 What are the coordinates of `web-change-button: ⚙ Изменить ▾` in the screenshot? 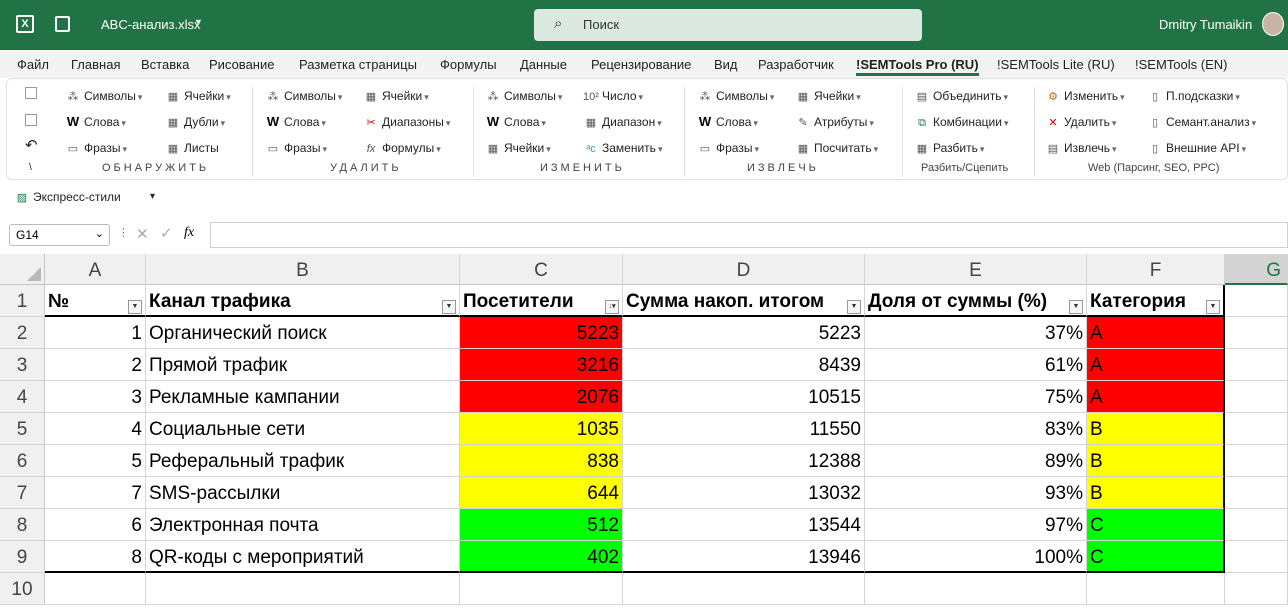 It's located at (1085, 96).